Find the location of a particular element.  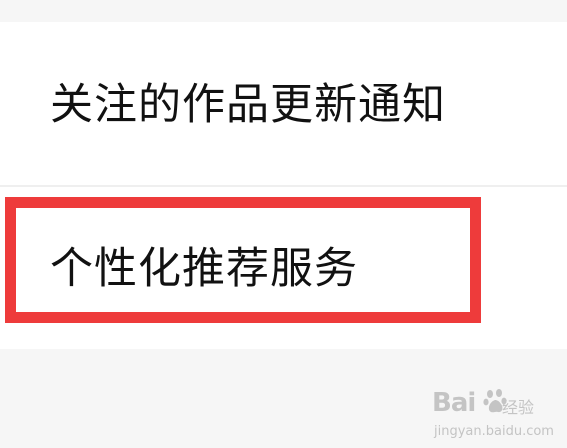

baidu-jingyan-watermark: Bai 经验 jingyan.baidu.com is located at coordinates (496, 416).